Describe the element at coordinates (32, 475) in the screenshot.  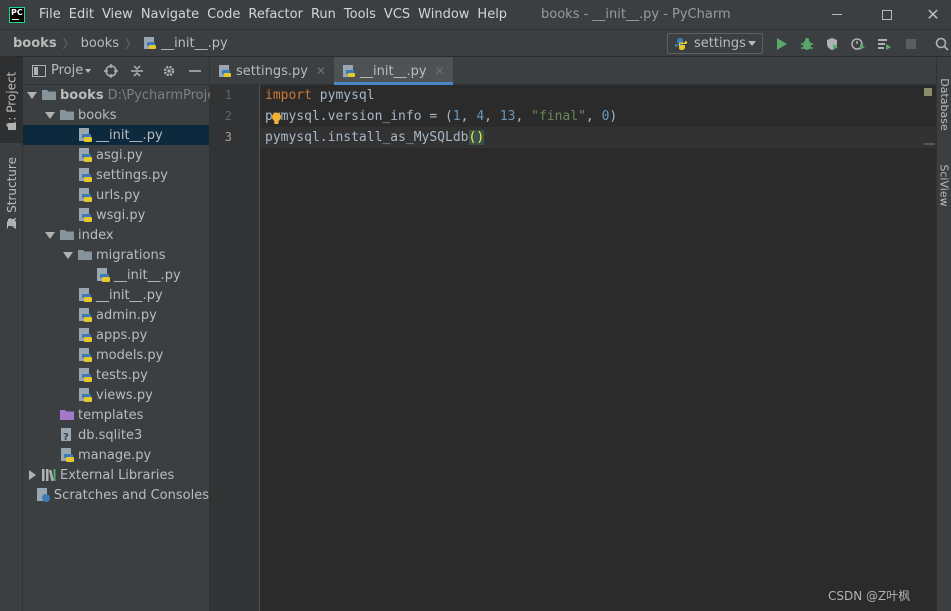
I see `collapse-arrow-icon` at that location.